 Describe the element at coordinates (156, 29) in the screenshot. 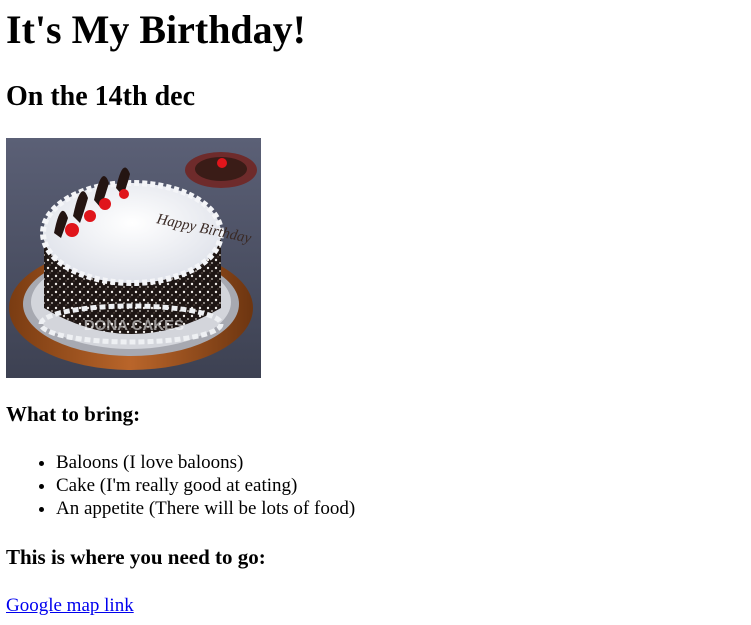

I see `page-title: It's My Birthday!` at that location.